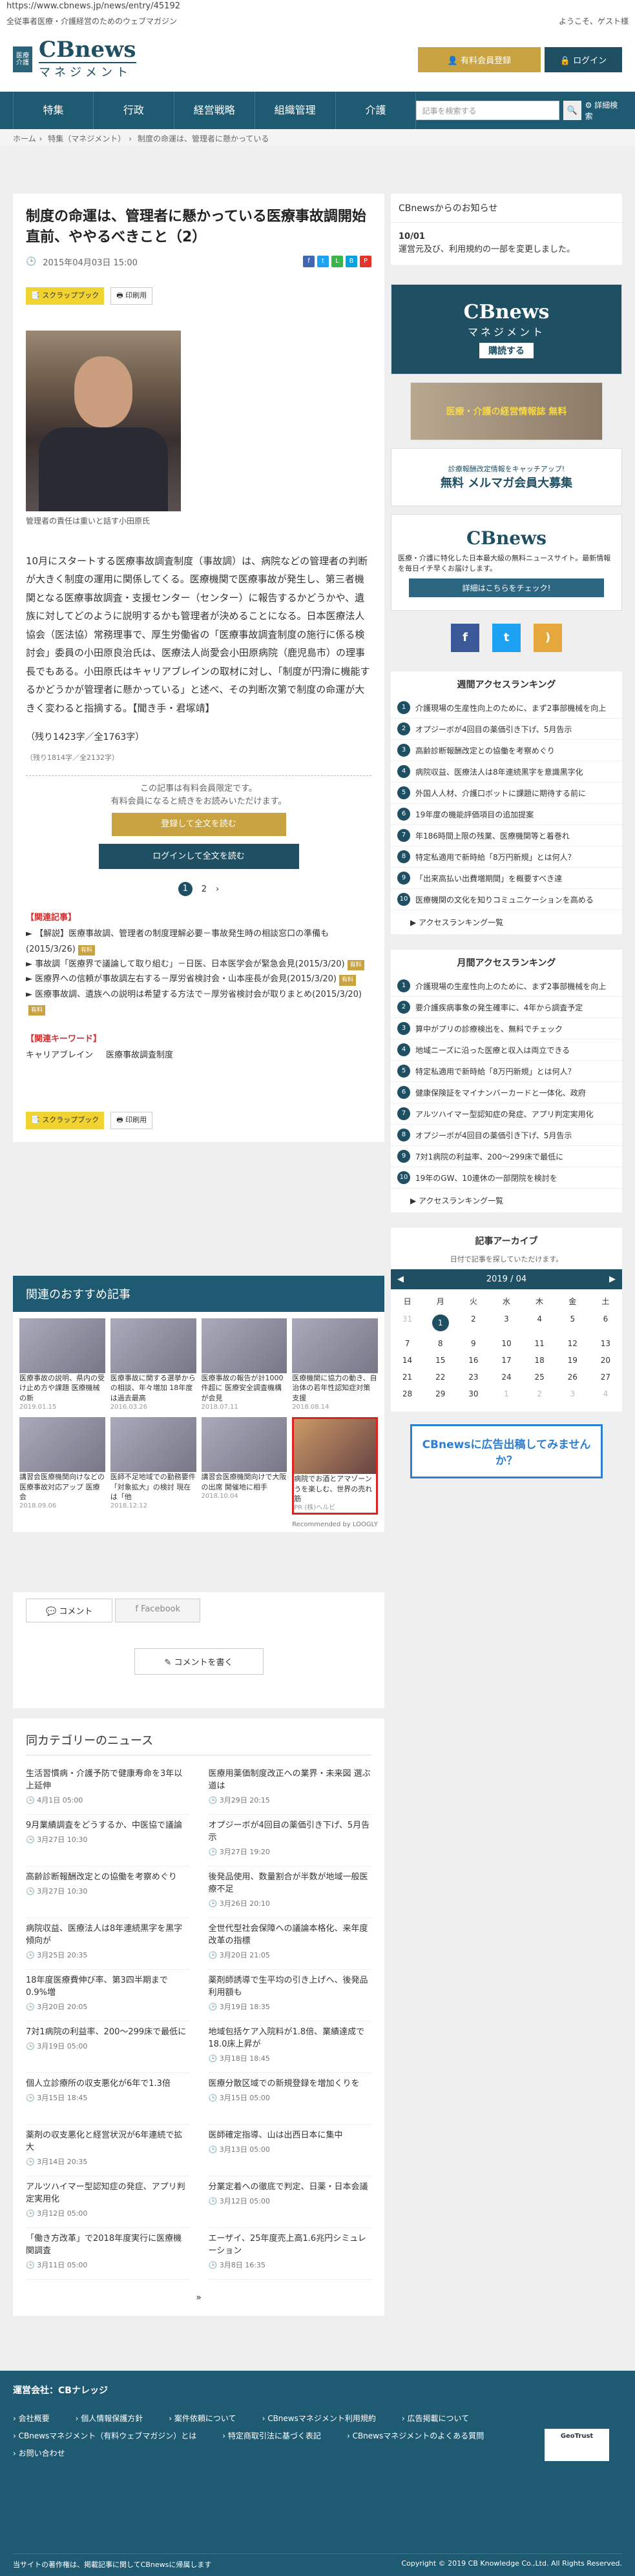  Describe the element at coordinates (317, 7) in the screenshot. I see `url-bar: https://www.cbnews.jp/news/entry/45192` at that location.